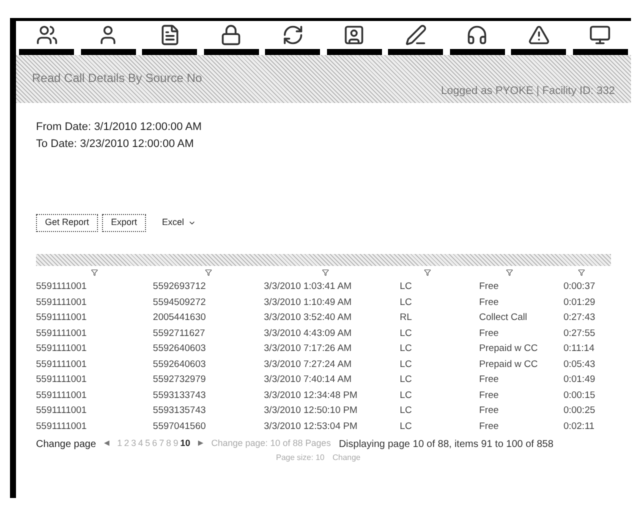 This screenshot has width=641, height=523. I want to click on page-info: Displaying page 10 of 88, items 91 to 100 of 858, so click(446, 445).